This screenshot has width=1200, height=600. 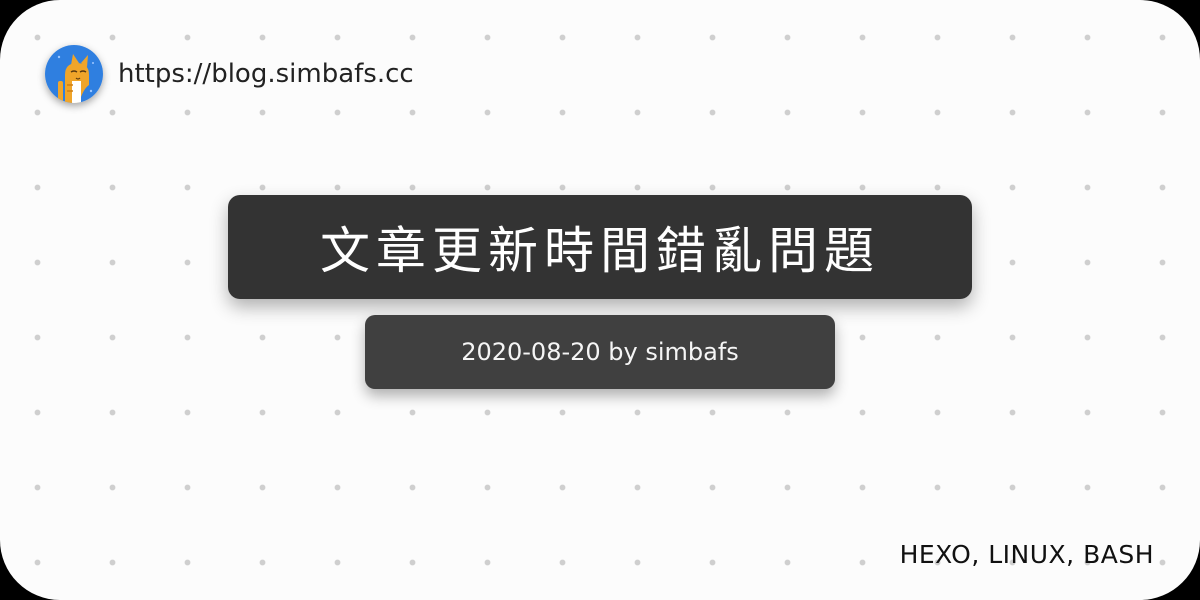 I want to click on post-title-box: 文章更新時間錯亂問題, so click(x=600, y=247).